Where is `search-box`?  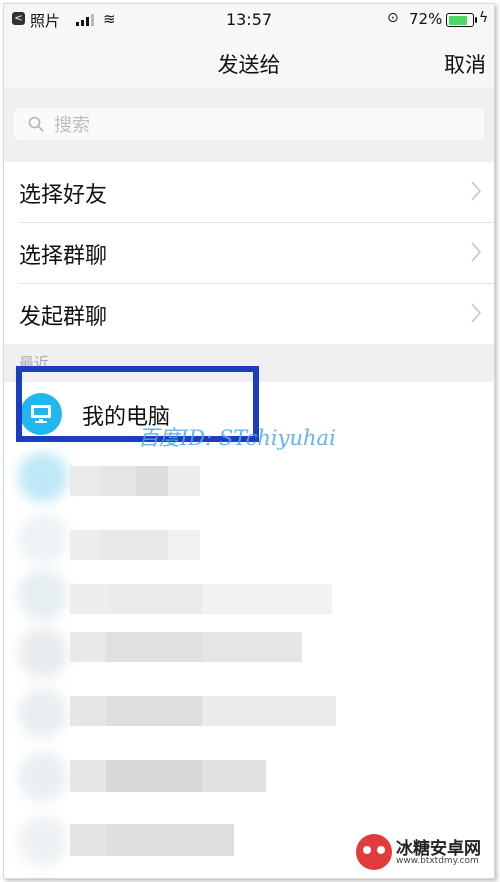
search-box is located at coordinates (249, 124).